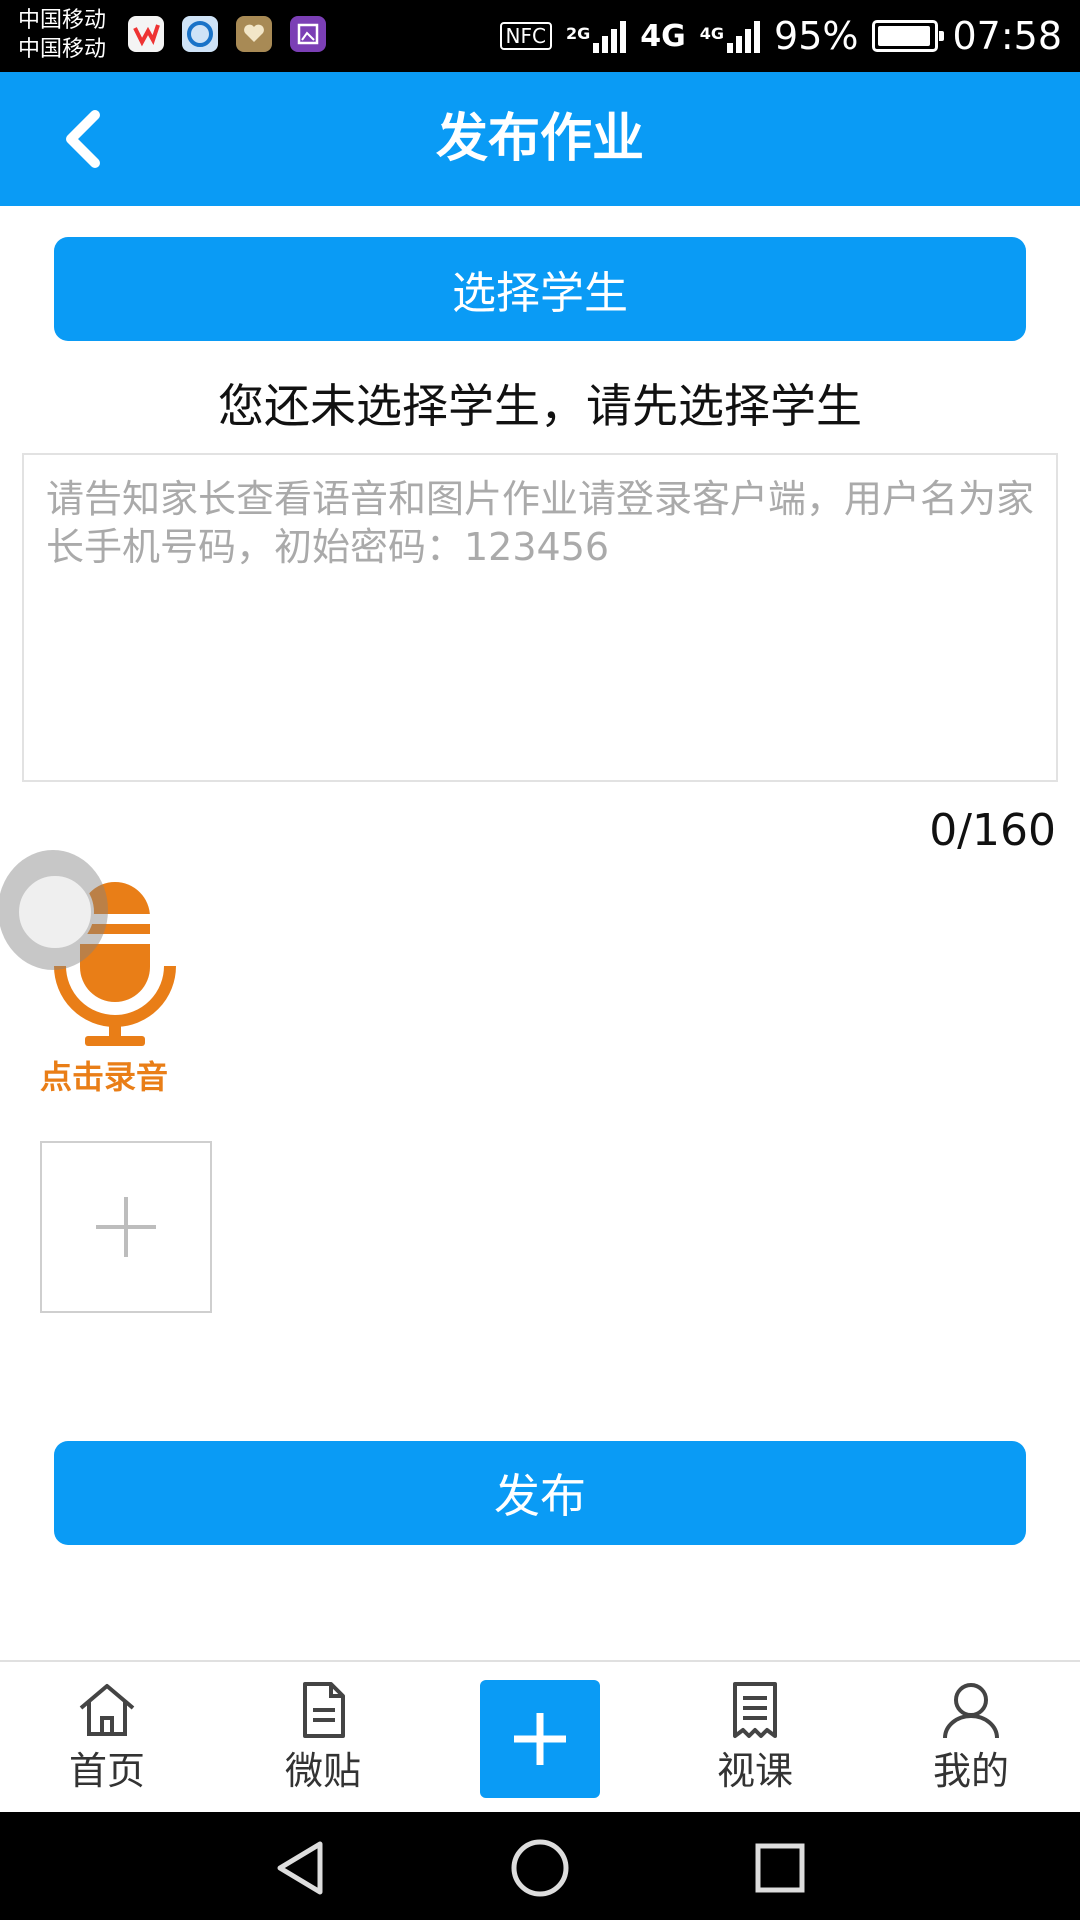 This screenshot has width=1080, height=1920. I want to click on page-title: 发布作业, so click(539, 139).